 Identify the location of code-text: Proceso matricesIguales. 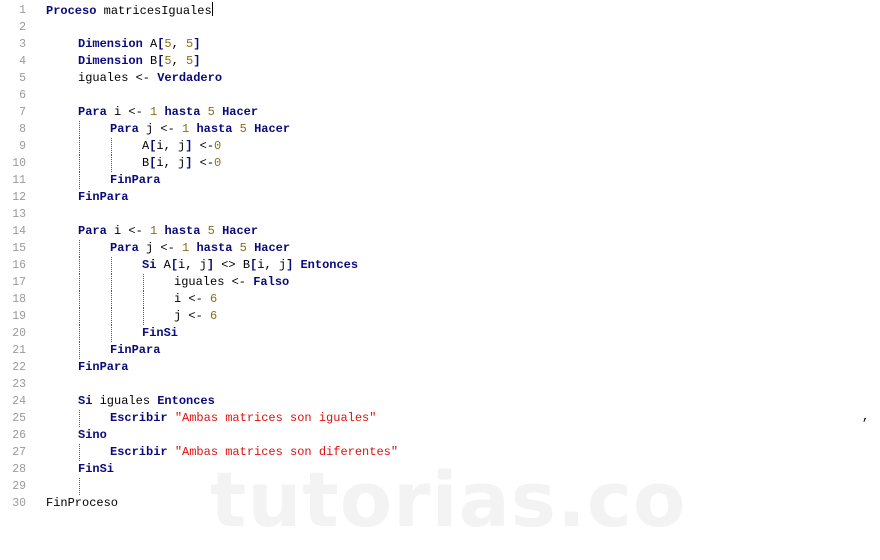
(129, 11).